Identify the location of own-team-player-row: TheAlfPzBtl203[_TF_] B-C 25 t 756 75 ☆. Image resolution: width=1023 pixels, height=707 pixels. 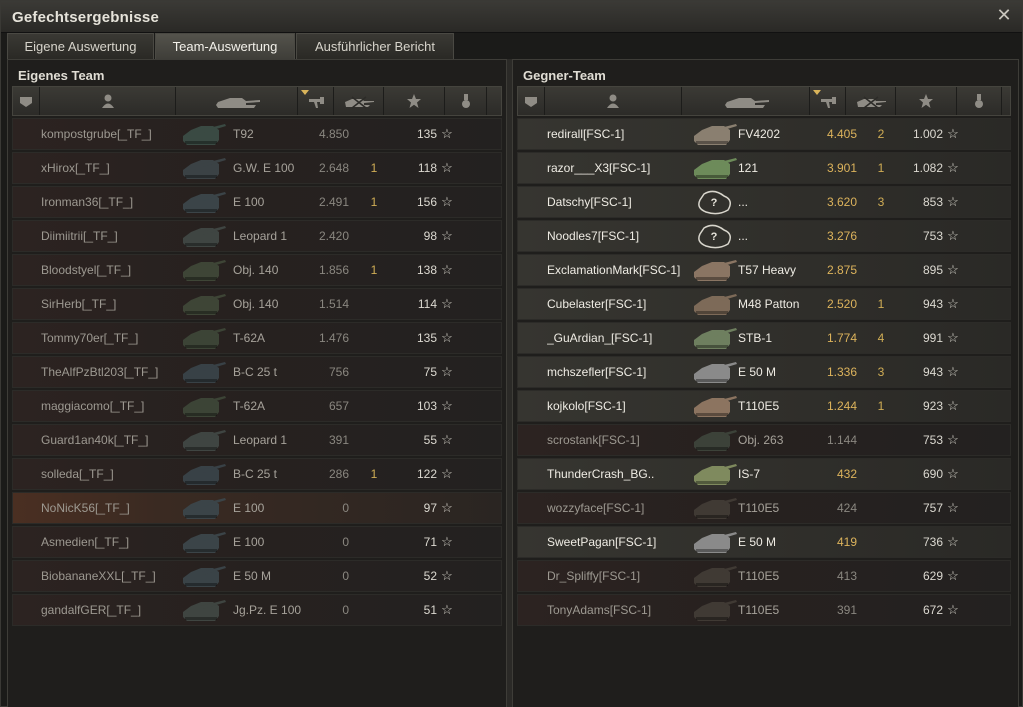
(257, 372).